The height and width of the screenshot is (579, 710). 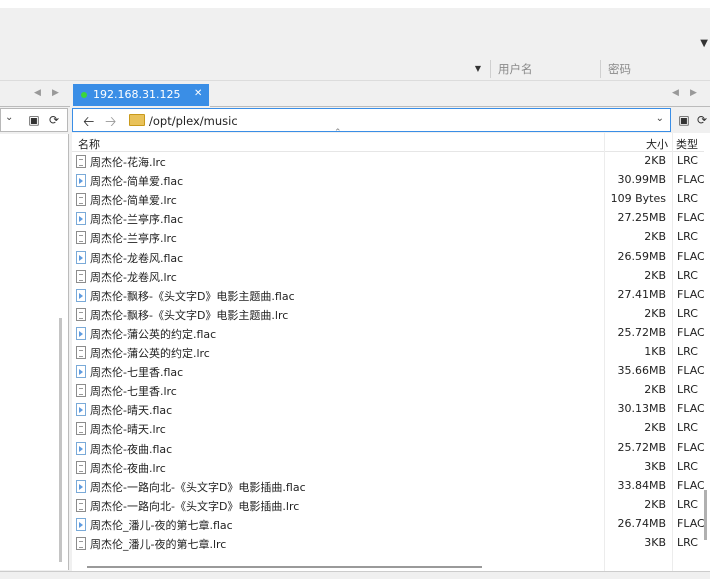 I want to click on file-name: 周杰伦_潘儿-夜的第七章.lrc, so click(x=158, y=544).